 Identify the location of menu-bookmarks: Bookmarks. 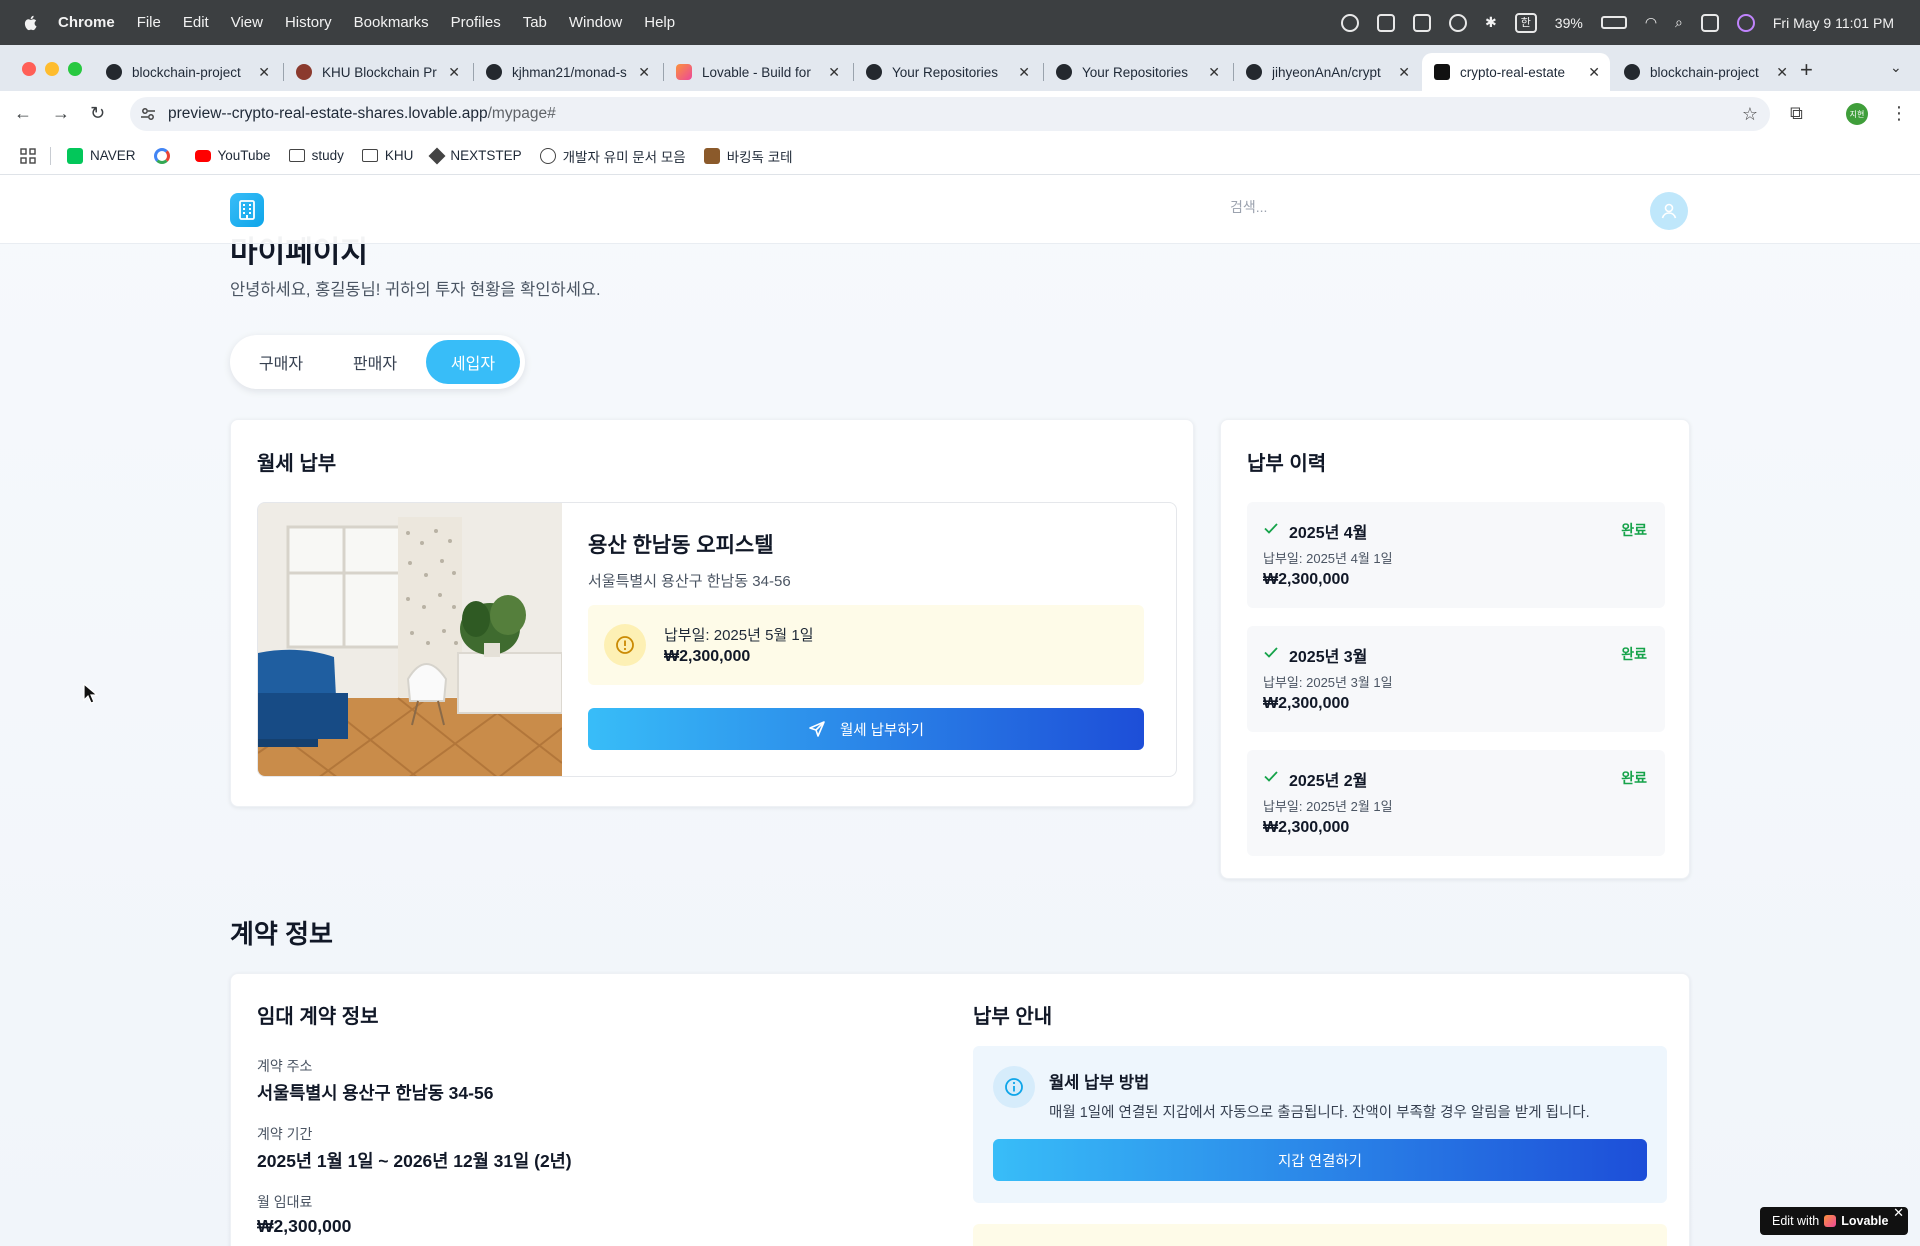
(391, 22).